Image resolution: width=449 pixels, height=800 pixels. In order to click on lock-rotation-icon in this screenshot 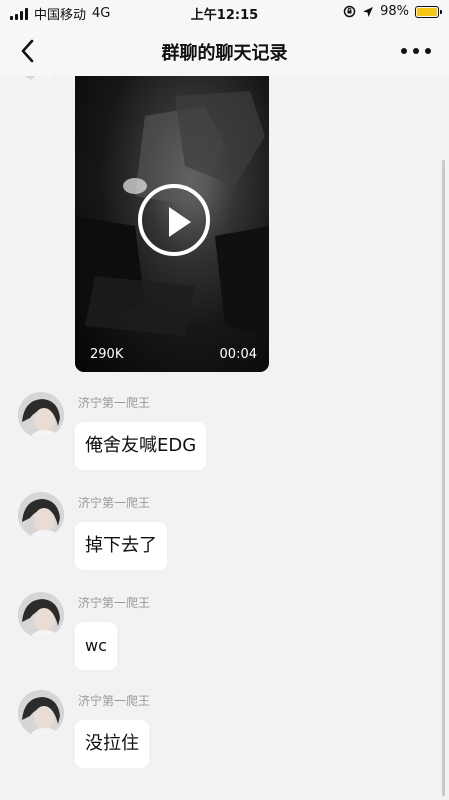, I will do `click(349, 11)`.